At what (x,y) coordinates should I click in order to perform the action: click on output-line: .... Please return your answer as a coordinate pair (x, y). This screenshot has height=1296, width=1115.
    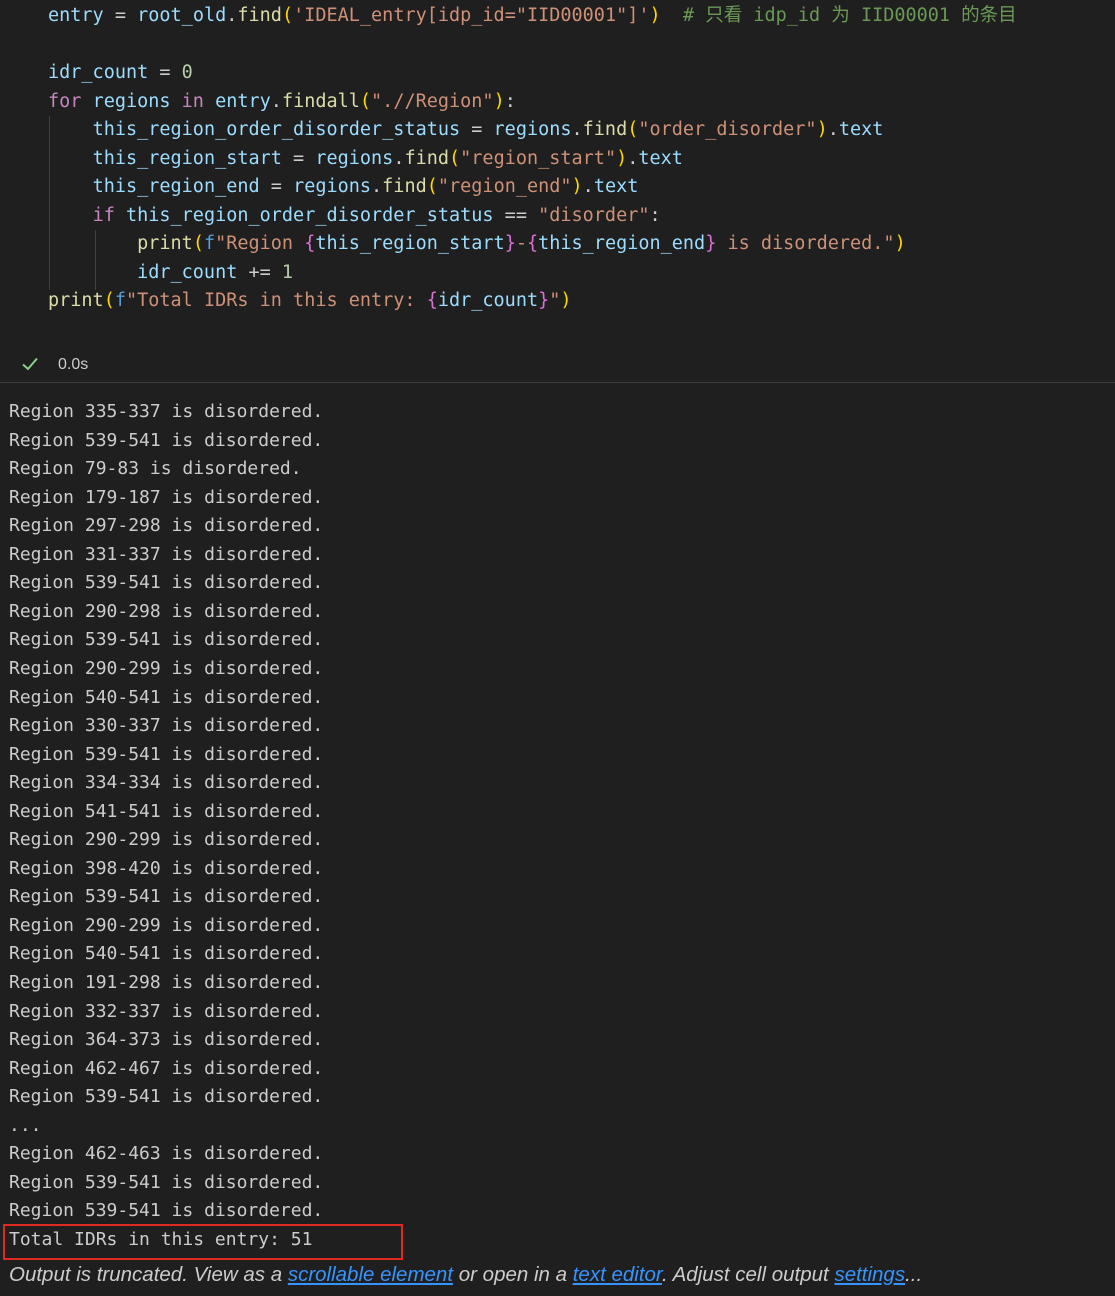
    Looking at the image, I should click on (25, 1125).